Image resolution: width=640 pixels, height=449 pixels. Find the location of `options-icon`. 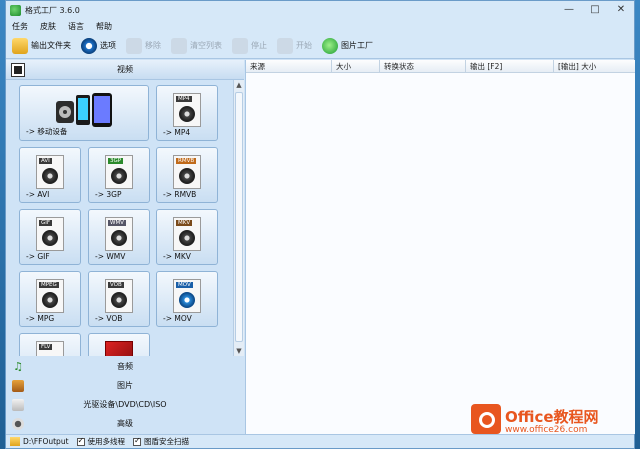

options-icon is located at coordinates (89, 45).